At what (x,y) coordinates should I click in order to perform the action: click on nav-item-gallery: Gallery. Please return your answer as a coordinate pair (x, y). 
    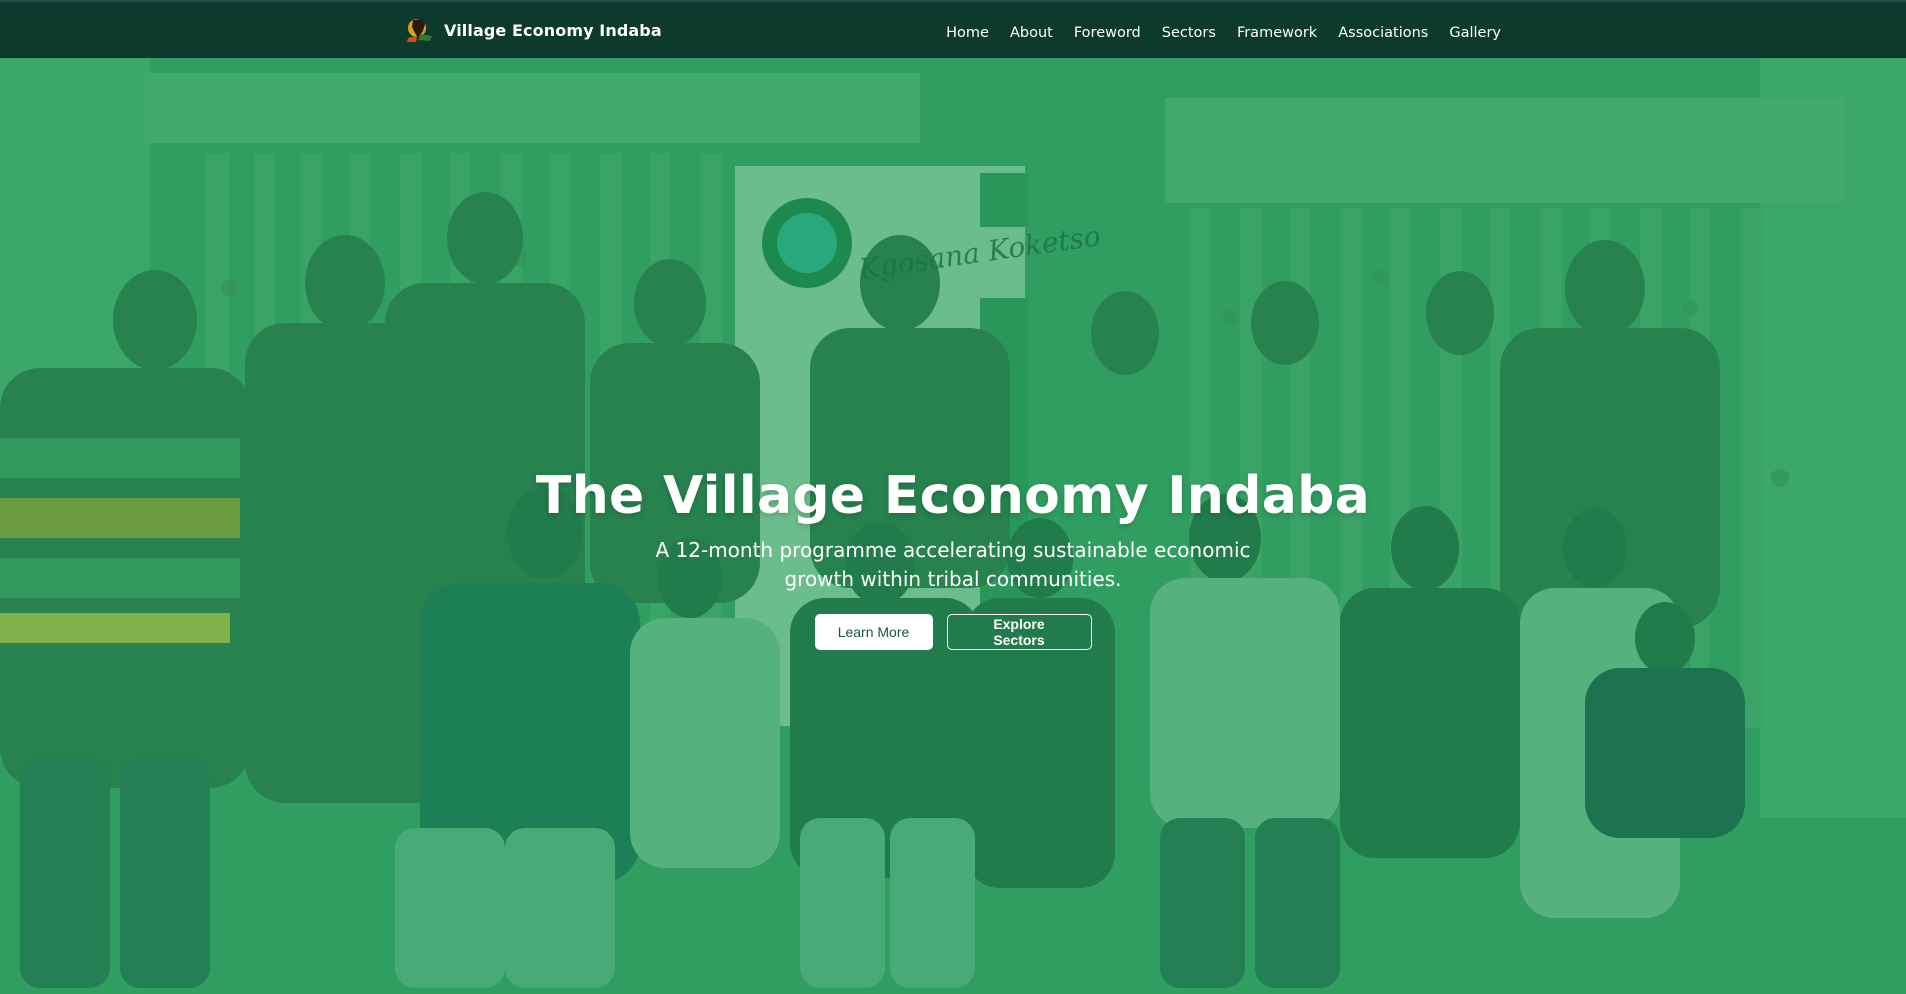
    Looking at the image, I should click on (1475, 31).